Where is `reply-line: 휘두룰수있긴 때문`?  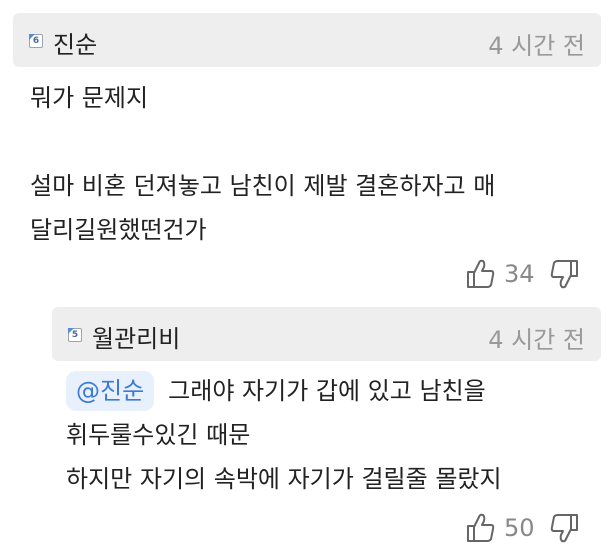
reply-line: 휘두룰수있긴 때문 is located at coordinates (158, 435).